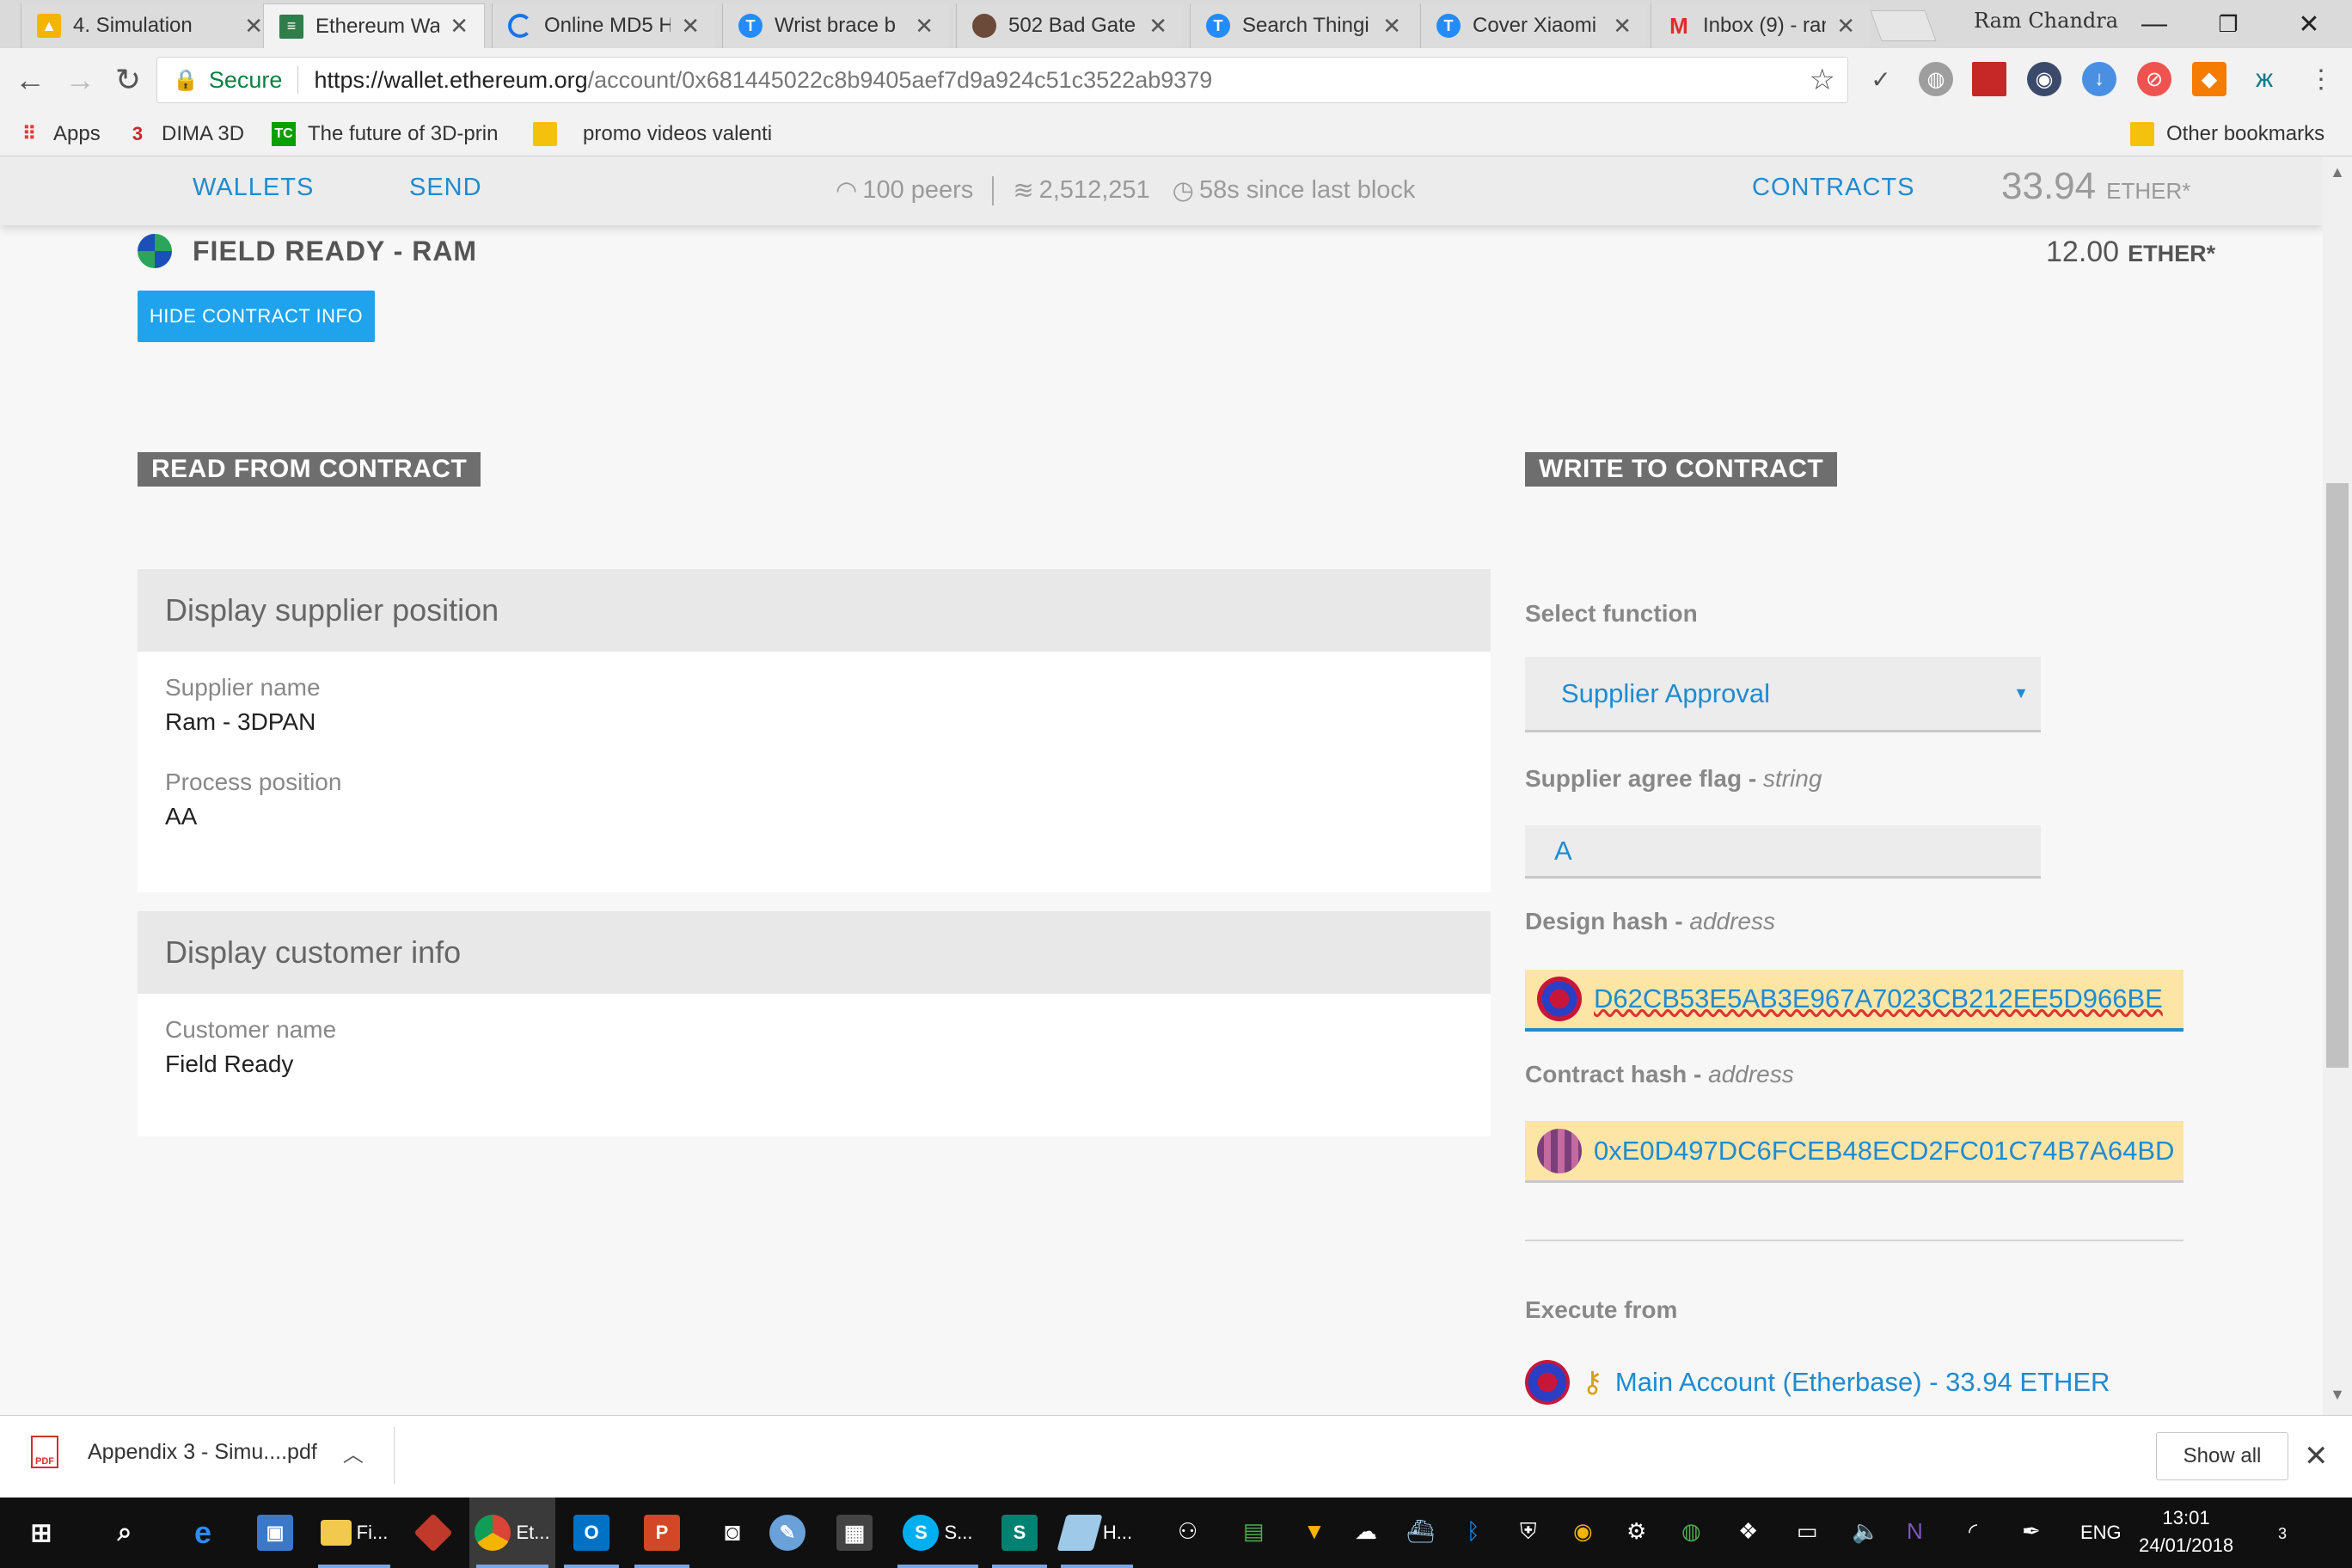  Describe the element at coordinates (1528, 1532) in the screenshot. I see `security-shield-icon: ⛨` at that location.